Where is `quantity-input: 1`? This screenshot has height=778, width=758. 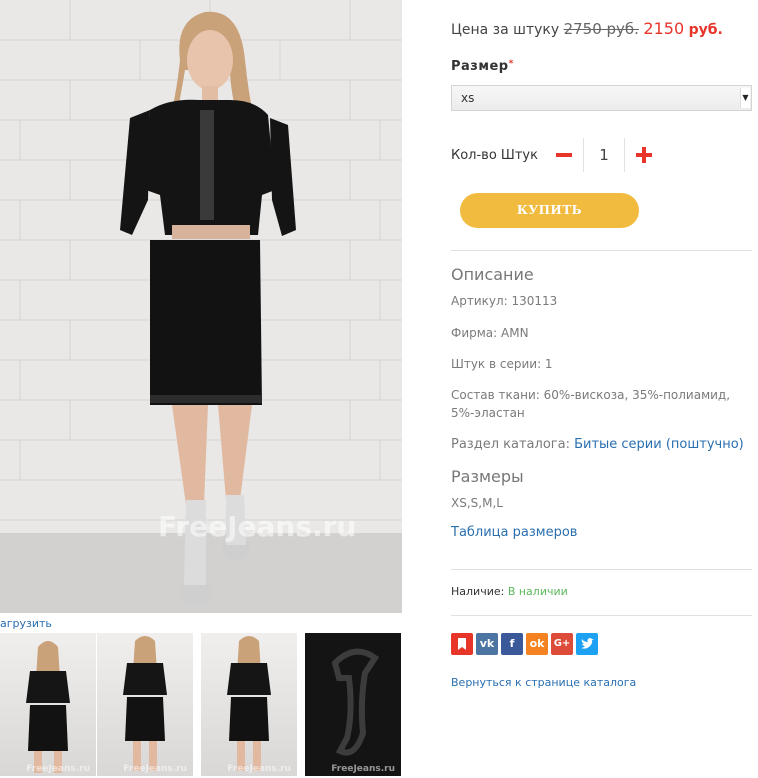
quantity-input: 1 is located at coordinates (604, 155).